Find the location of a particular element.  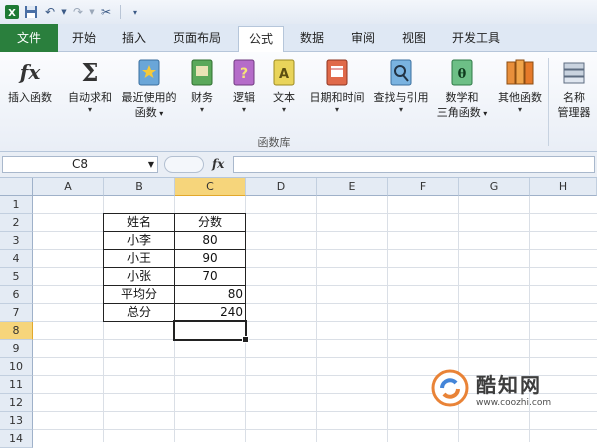

more-functions-label: 其他函数 is located at coordinates (520, 97).